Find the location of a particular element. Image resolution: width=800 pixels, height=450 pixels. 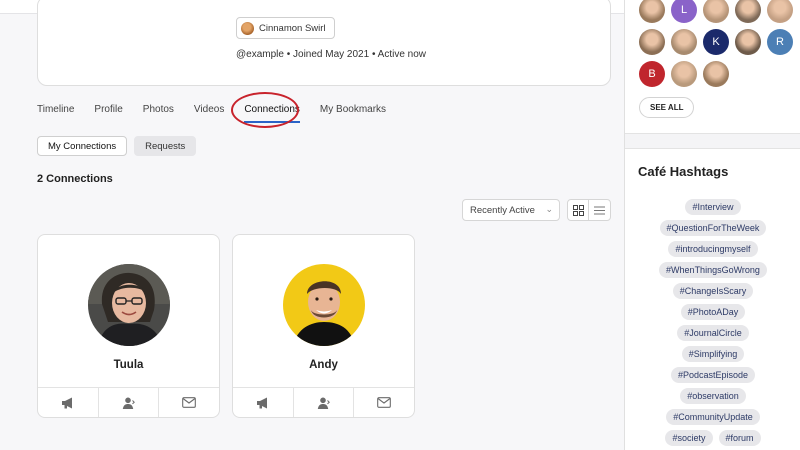

sort-select-value: Recently Active is located at coordinates (502, 210).